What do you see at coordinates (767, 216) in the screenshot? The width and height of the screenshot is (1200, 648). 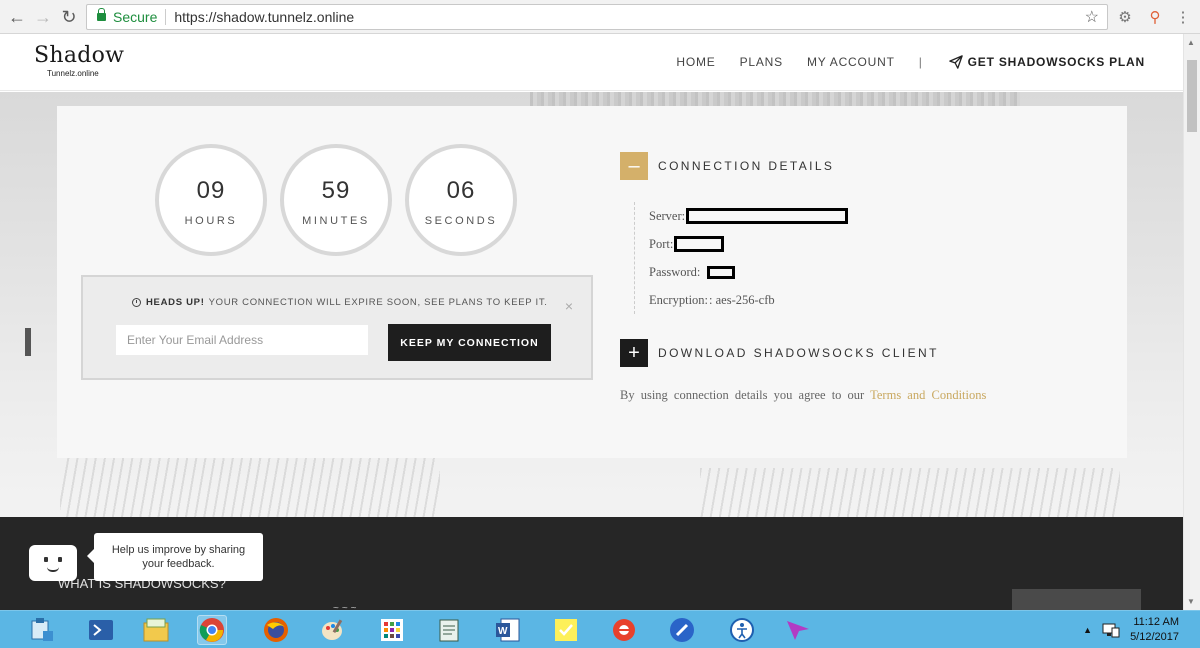 I see `server-value-redacted` at bounding box center [767, 216].